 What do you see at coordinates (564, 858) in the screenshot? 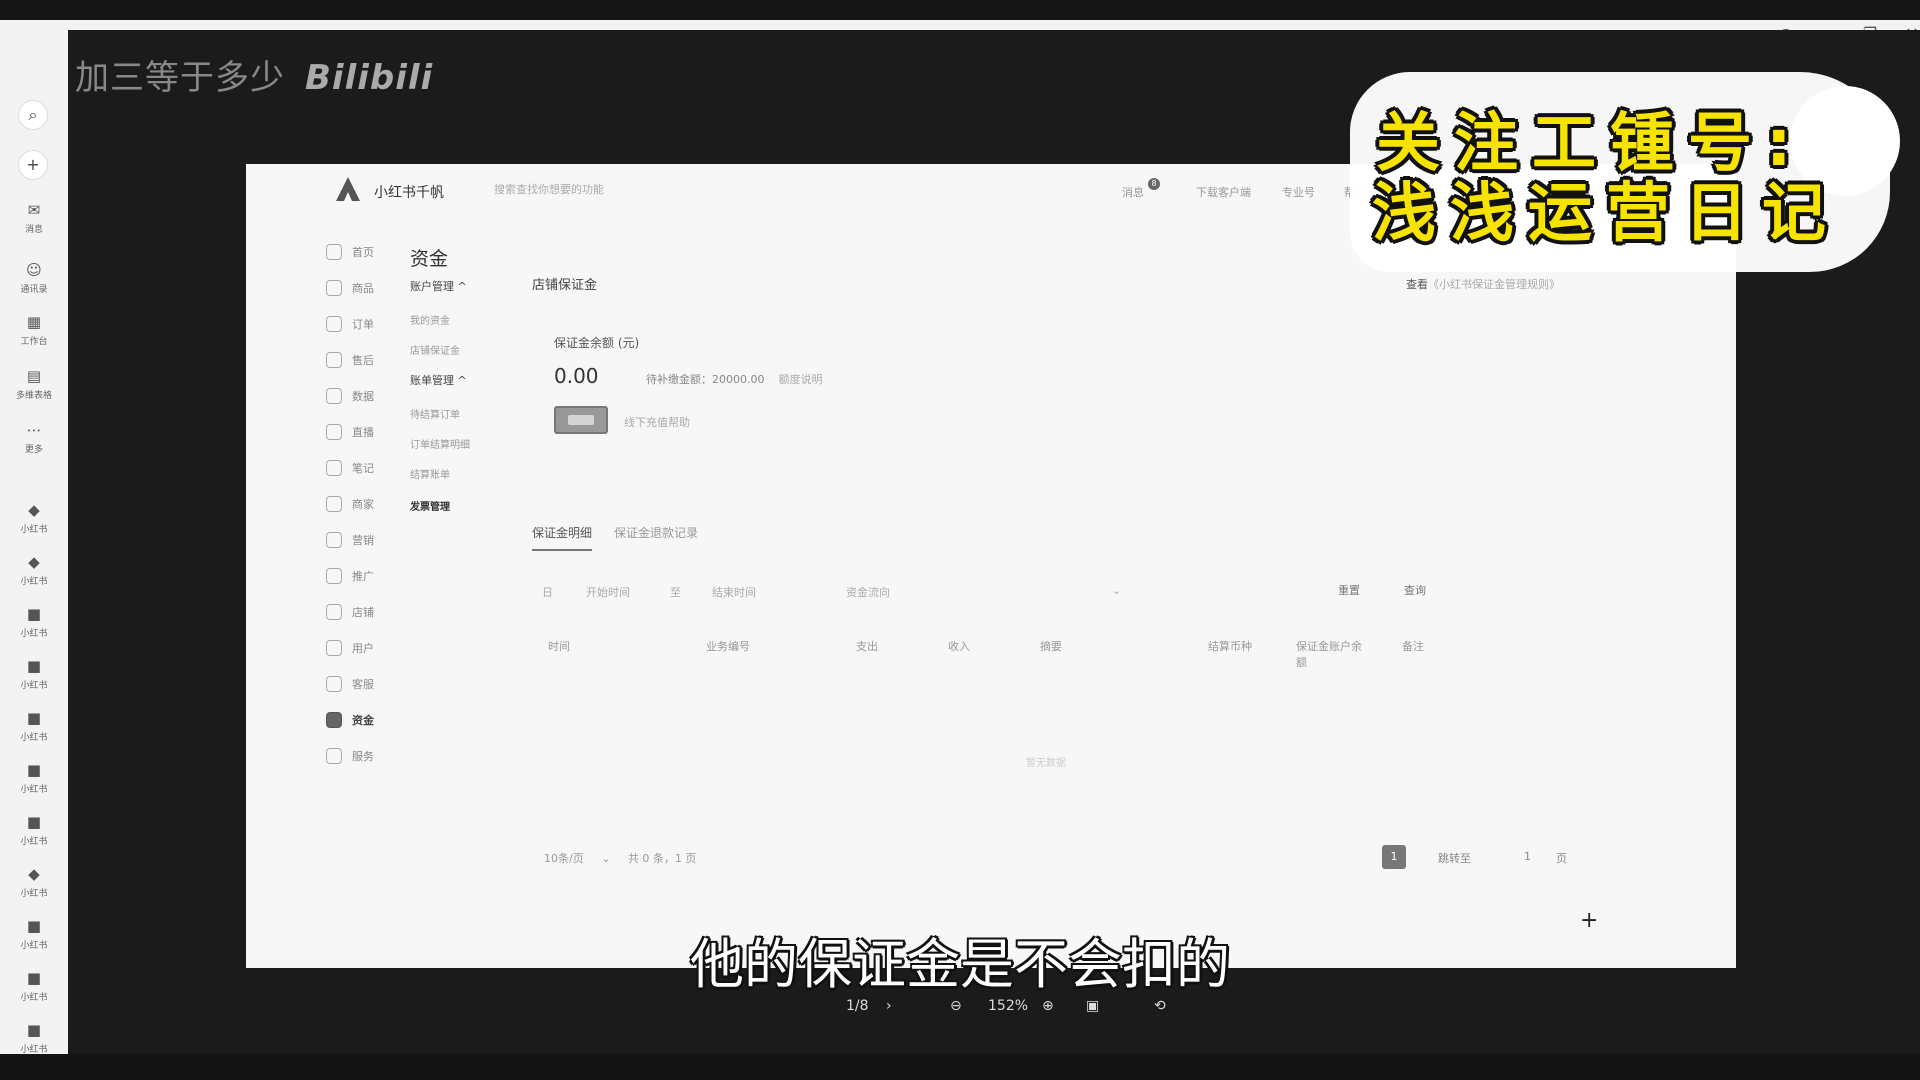
I see `page-size-select: 10条/页` at bounding box center [564, 858].